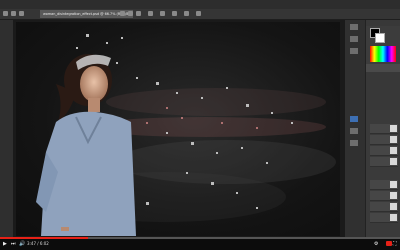 The image size is (400, 250). I want to click on background-color-swatch, so click(380, 38).